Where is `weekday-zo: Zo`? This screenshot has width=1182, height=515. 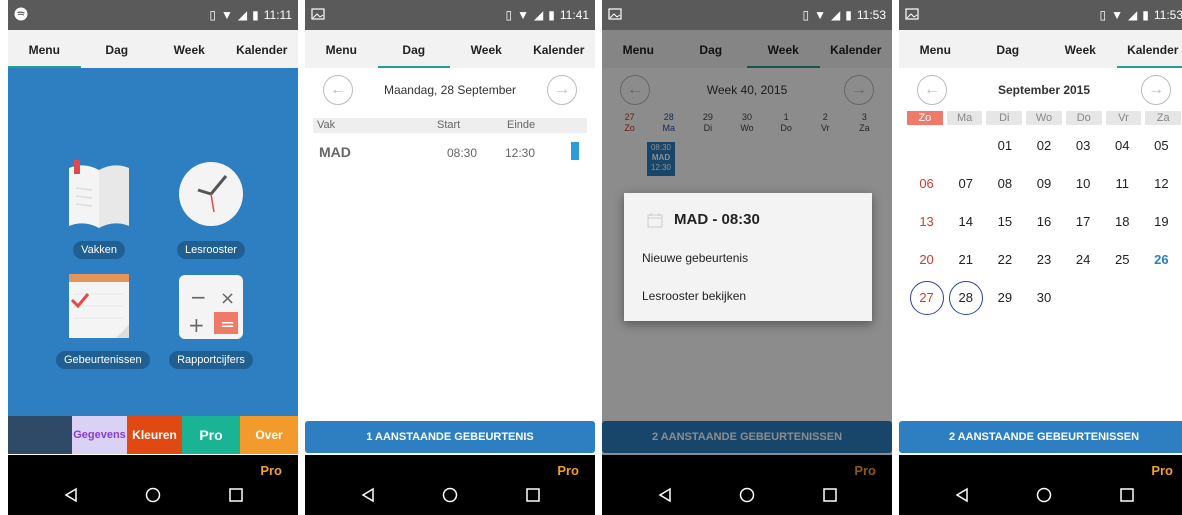 weekday-zo: Zo is located at coordinates (925, 118).